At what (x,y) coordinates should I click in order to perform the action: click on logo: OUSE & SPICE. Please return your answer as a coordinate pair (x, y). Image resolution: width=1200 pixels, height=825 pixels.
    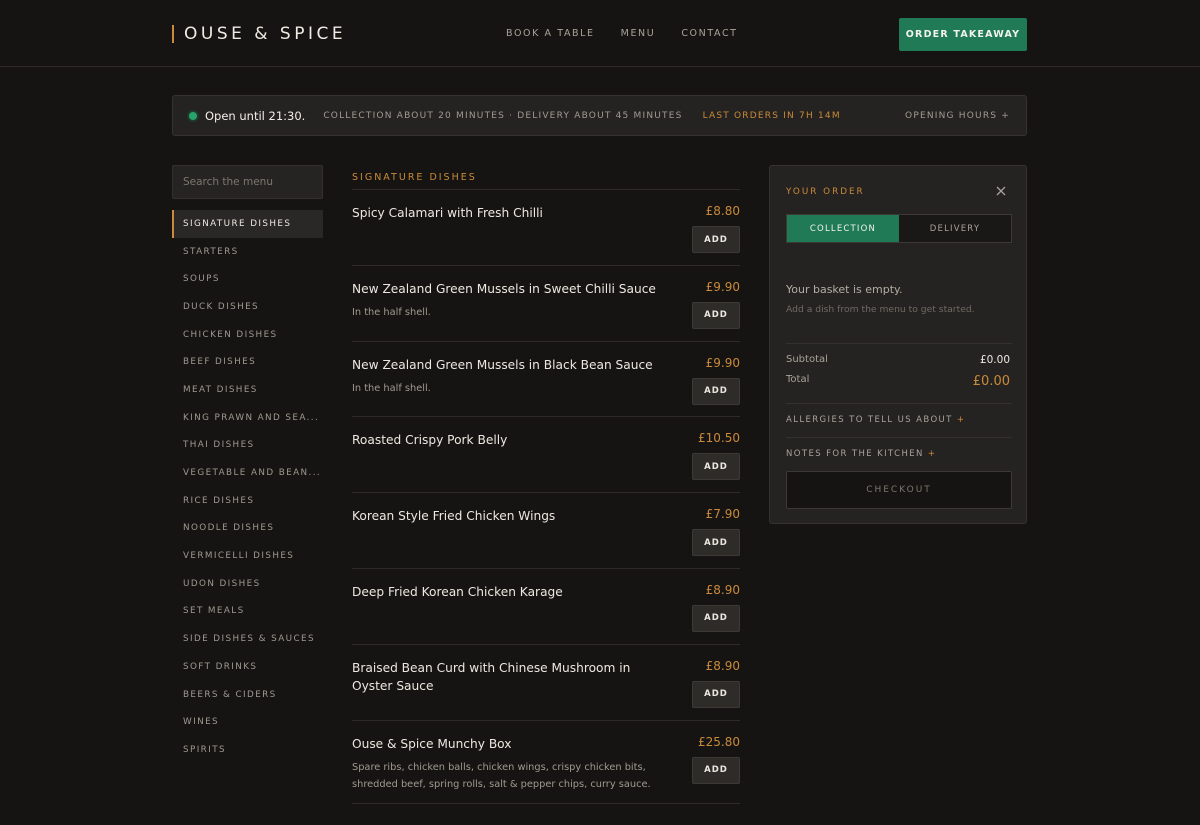
    Looking at the image, I should click on (259, 34).